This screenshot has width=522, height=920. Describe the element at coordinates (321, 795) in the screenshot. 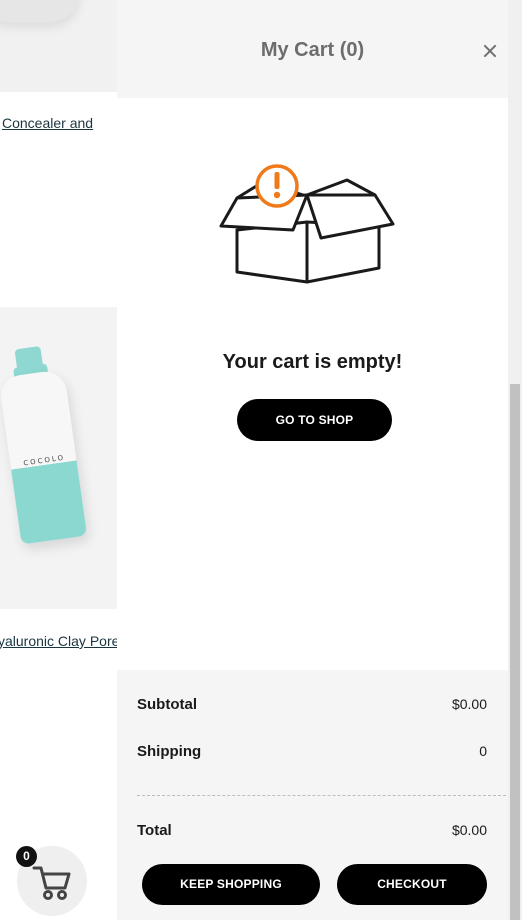

I see `summary-divider` at that location.